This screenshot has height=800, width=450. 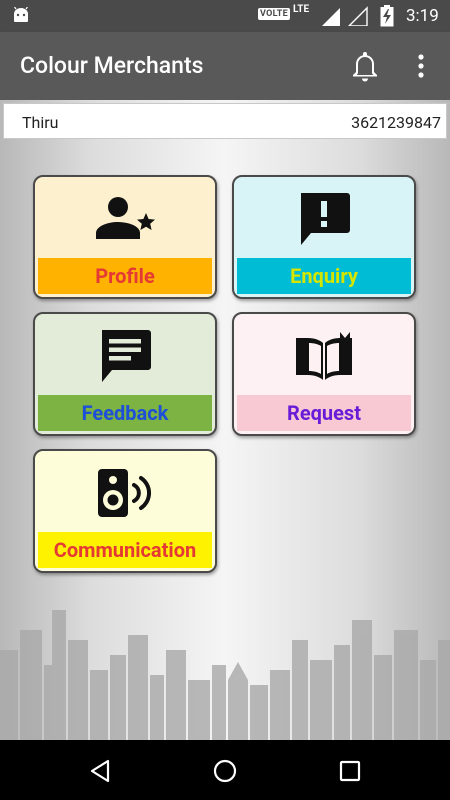 I want to click on more-vert-icon, so click(x=421, y=66).